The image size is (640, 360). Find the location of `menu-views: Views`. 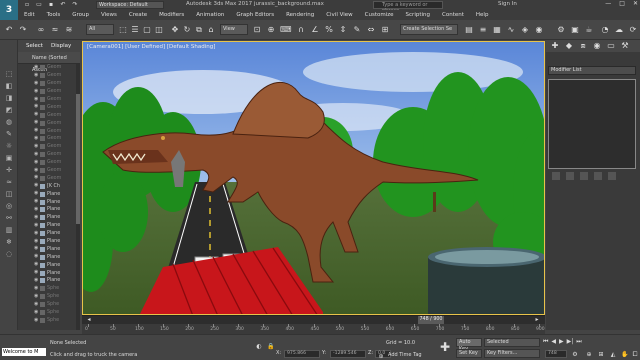

menu-views: Views is located at coordinates (109, 15).